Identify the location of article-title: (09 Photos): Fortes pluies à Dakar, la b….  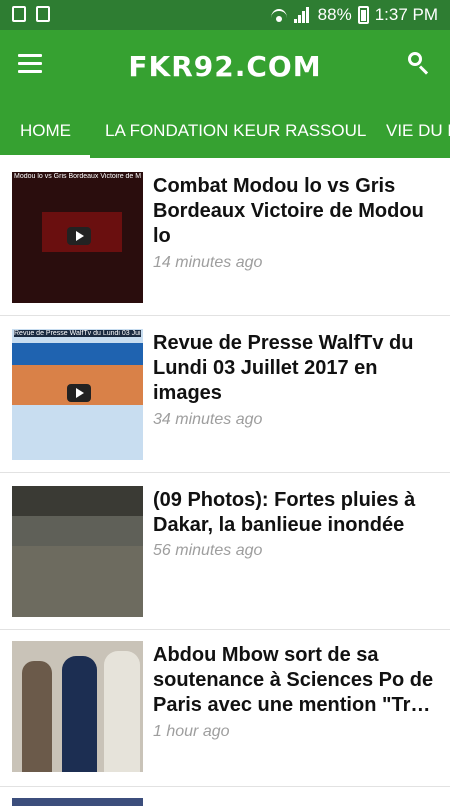
(296, 513).